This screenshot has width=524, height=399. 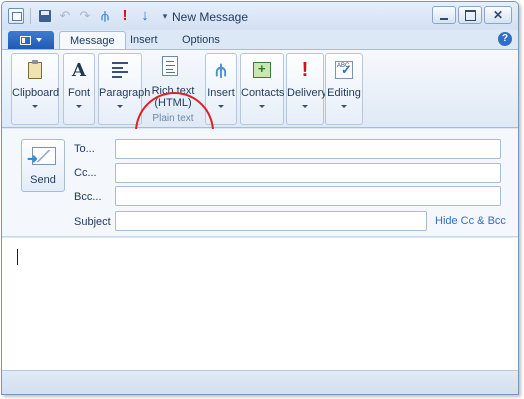 I want to click on spelling-check-icon: ABC, so click(x=344, y=70).